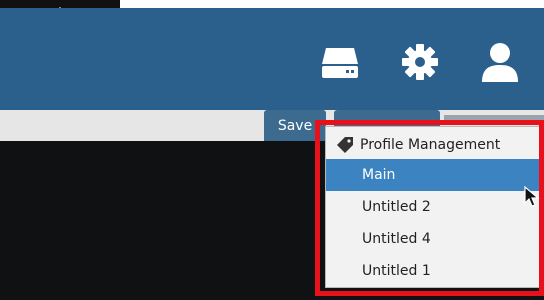  Describe the element at coordinates (500, 63) in the screenshot. I see `user-icon` at that location.